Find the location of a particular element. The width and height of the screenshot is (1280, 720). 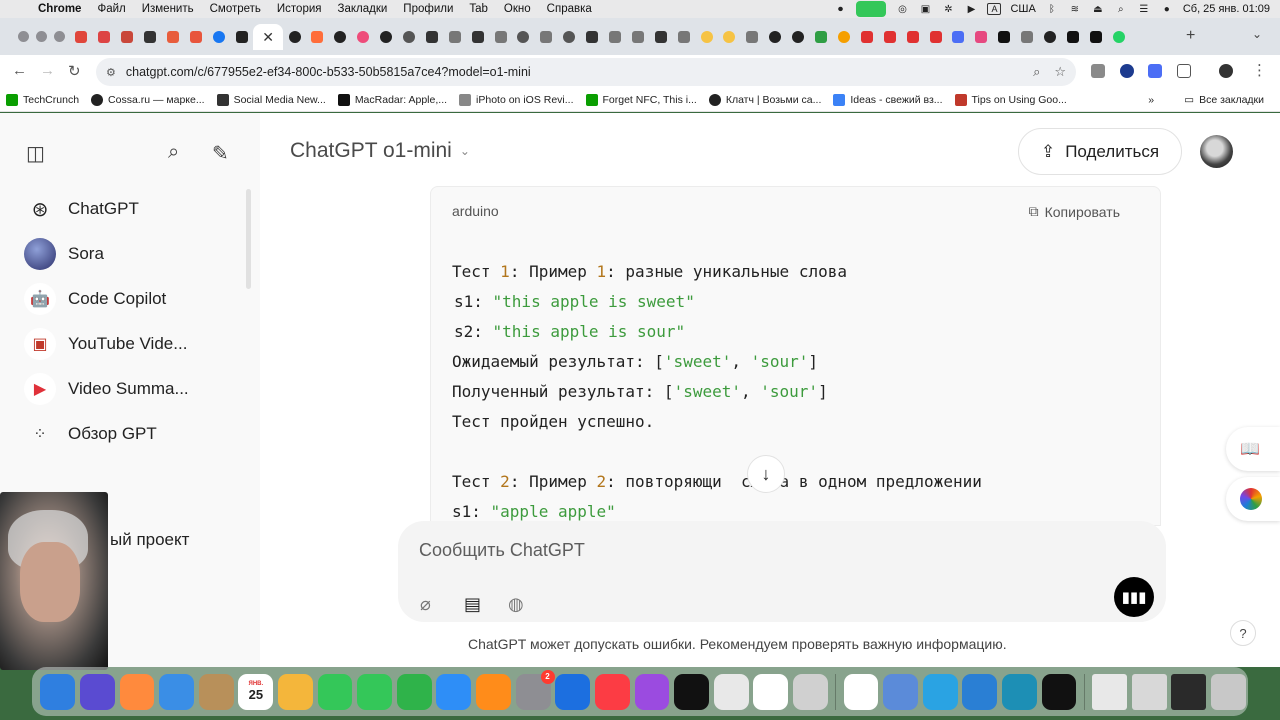

browser-menu-icon: ⋮ is located at coordinates (1259, 70).